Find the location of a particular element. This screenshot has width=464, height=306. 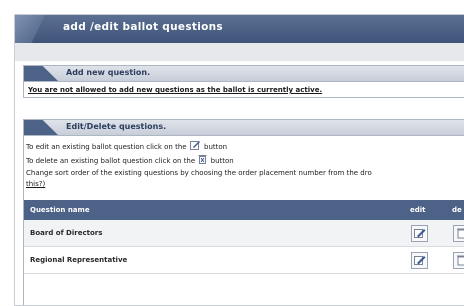

add-question-title: Add new question. is located at coordinates (108, 72).